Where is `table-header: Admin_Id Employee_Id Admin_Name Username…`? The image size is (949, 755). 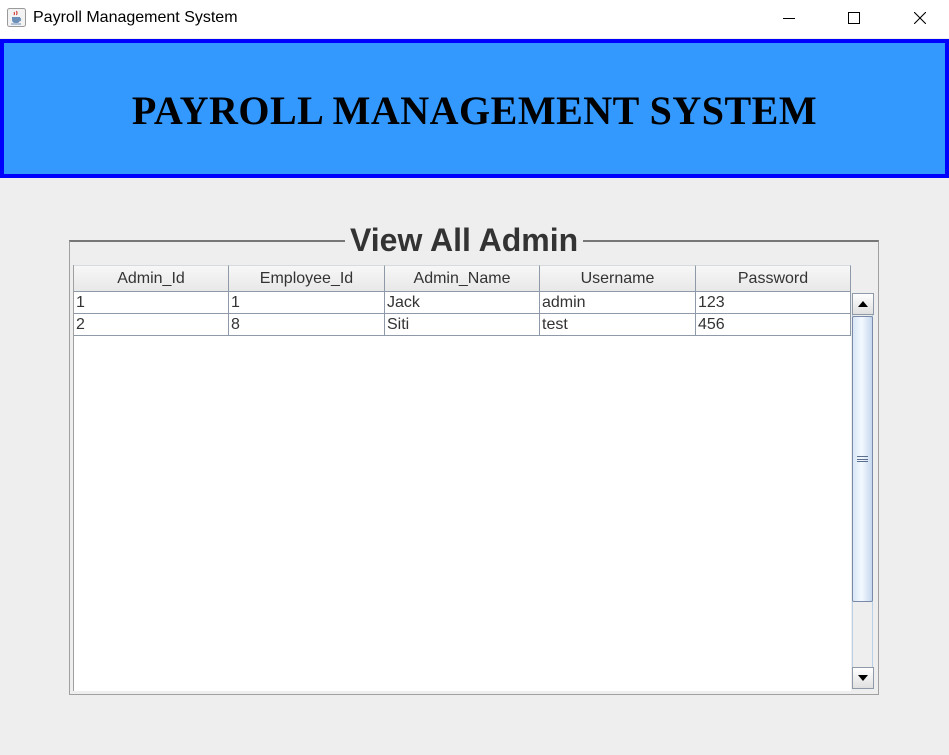
table-header: Admin_Id Employee_Id Admin_Name Username… is located at coordinates (462, 278).